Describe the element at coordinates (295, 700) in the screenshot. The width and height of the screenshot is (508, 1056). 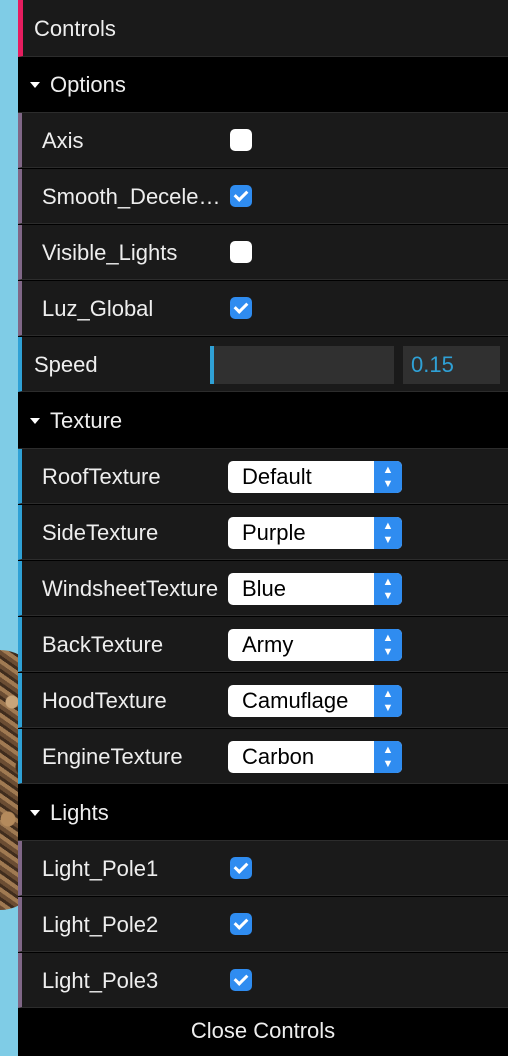
I see `hood-texture-value: Camuflage` at that location.